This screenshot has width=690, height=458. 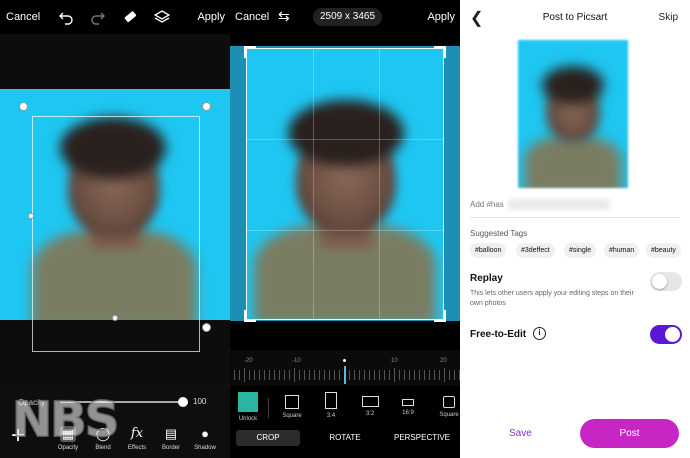 I want to click on swap-orientation-icon: ⇆, so click(x=284, y=16).